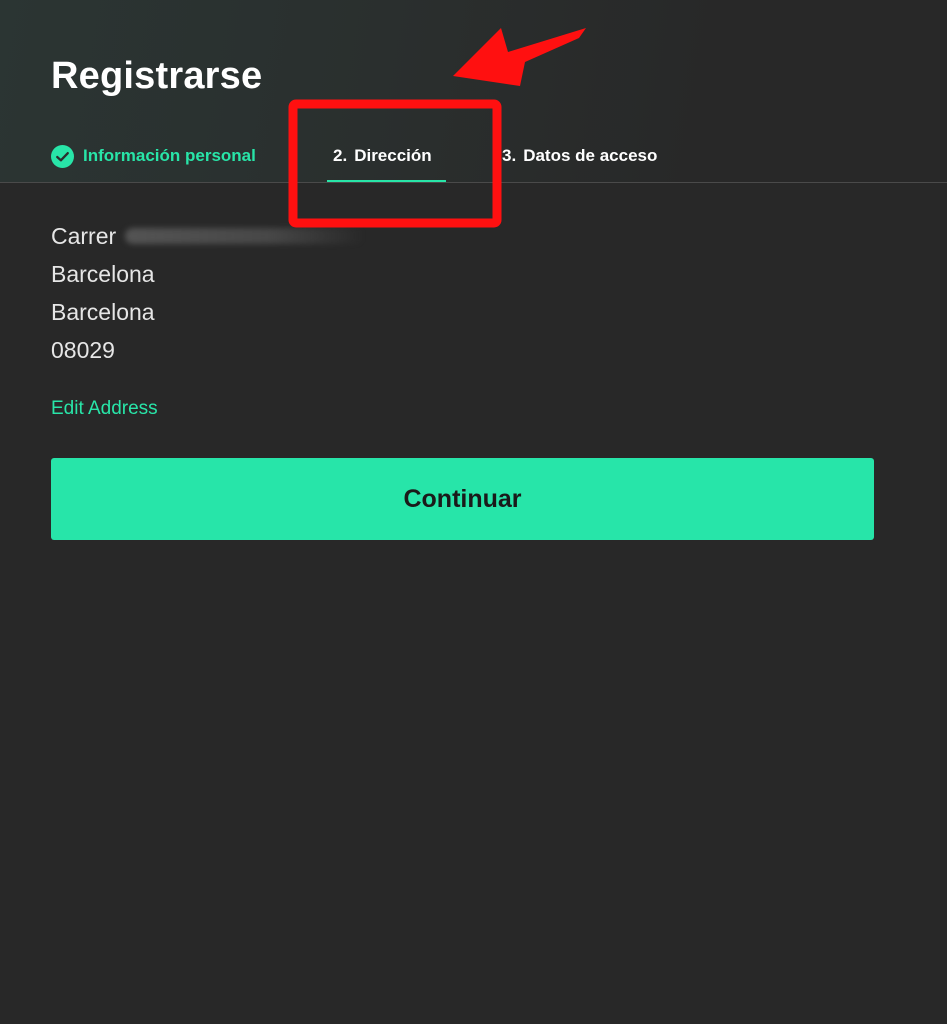 The image size is (947, 1024). Describe the element at coordinates (208, 293) in the screenshot. I see `address-summary: Carrer Barcelona Barcelona 08029` at that location.